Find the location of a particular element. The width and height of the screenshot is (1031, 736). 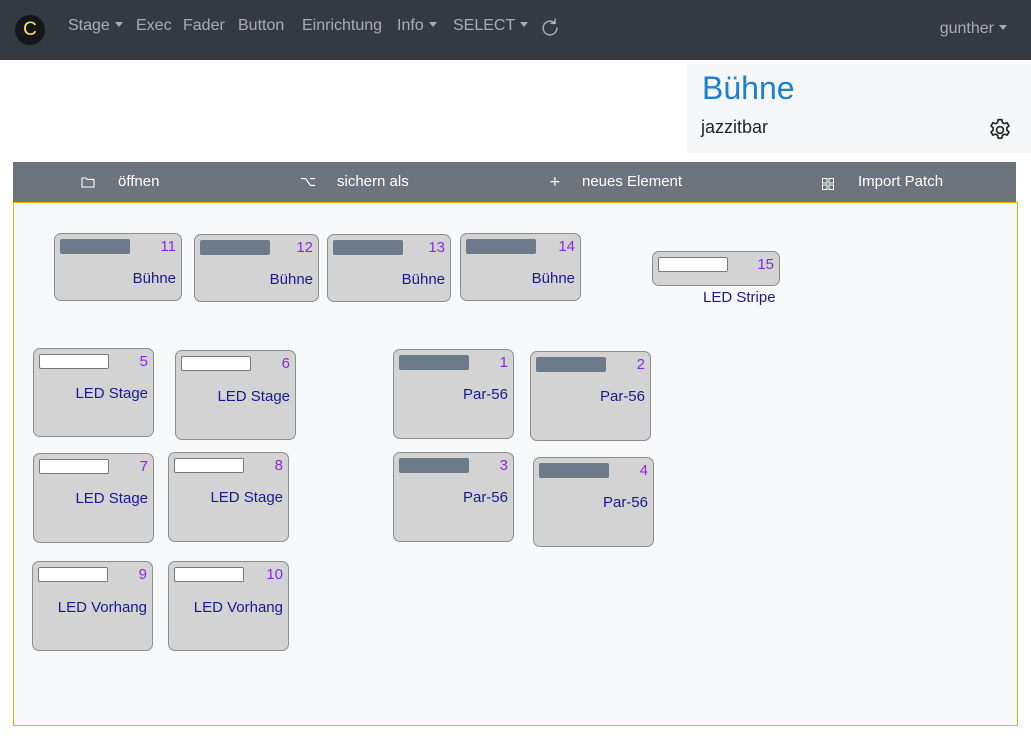

grid-icon is located at coordinates (828, 184).